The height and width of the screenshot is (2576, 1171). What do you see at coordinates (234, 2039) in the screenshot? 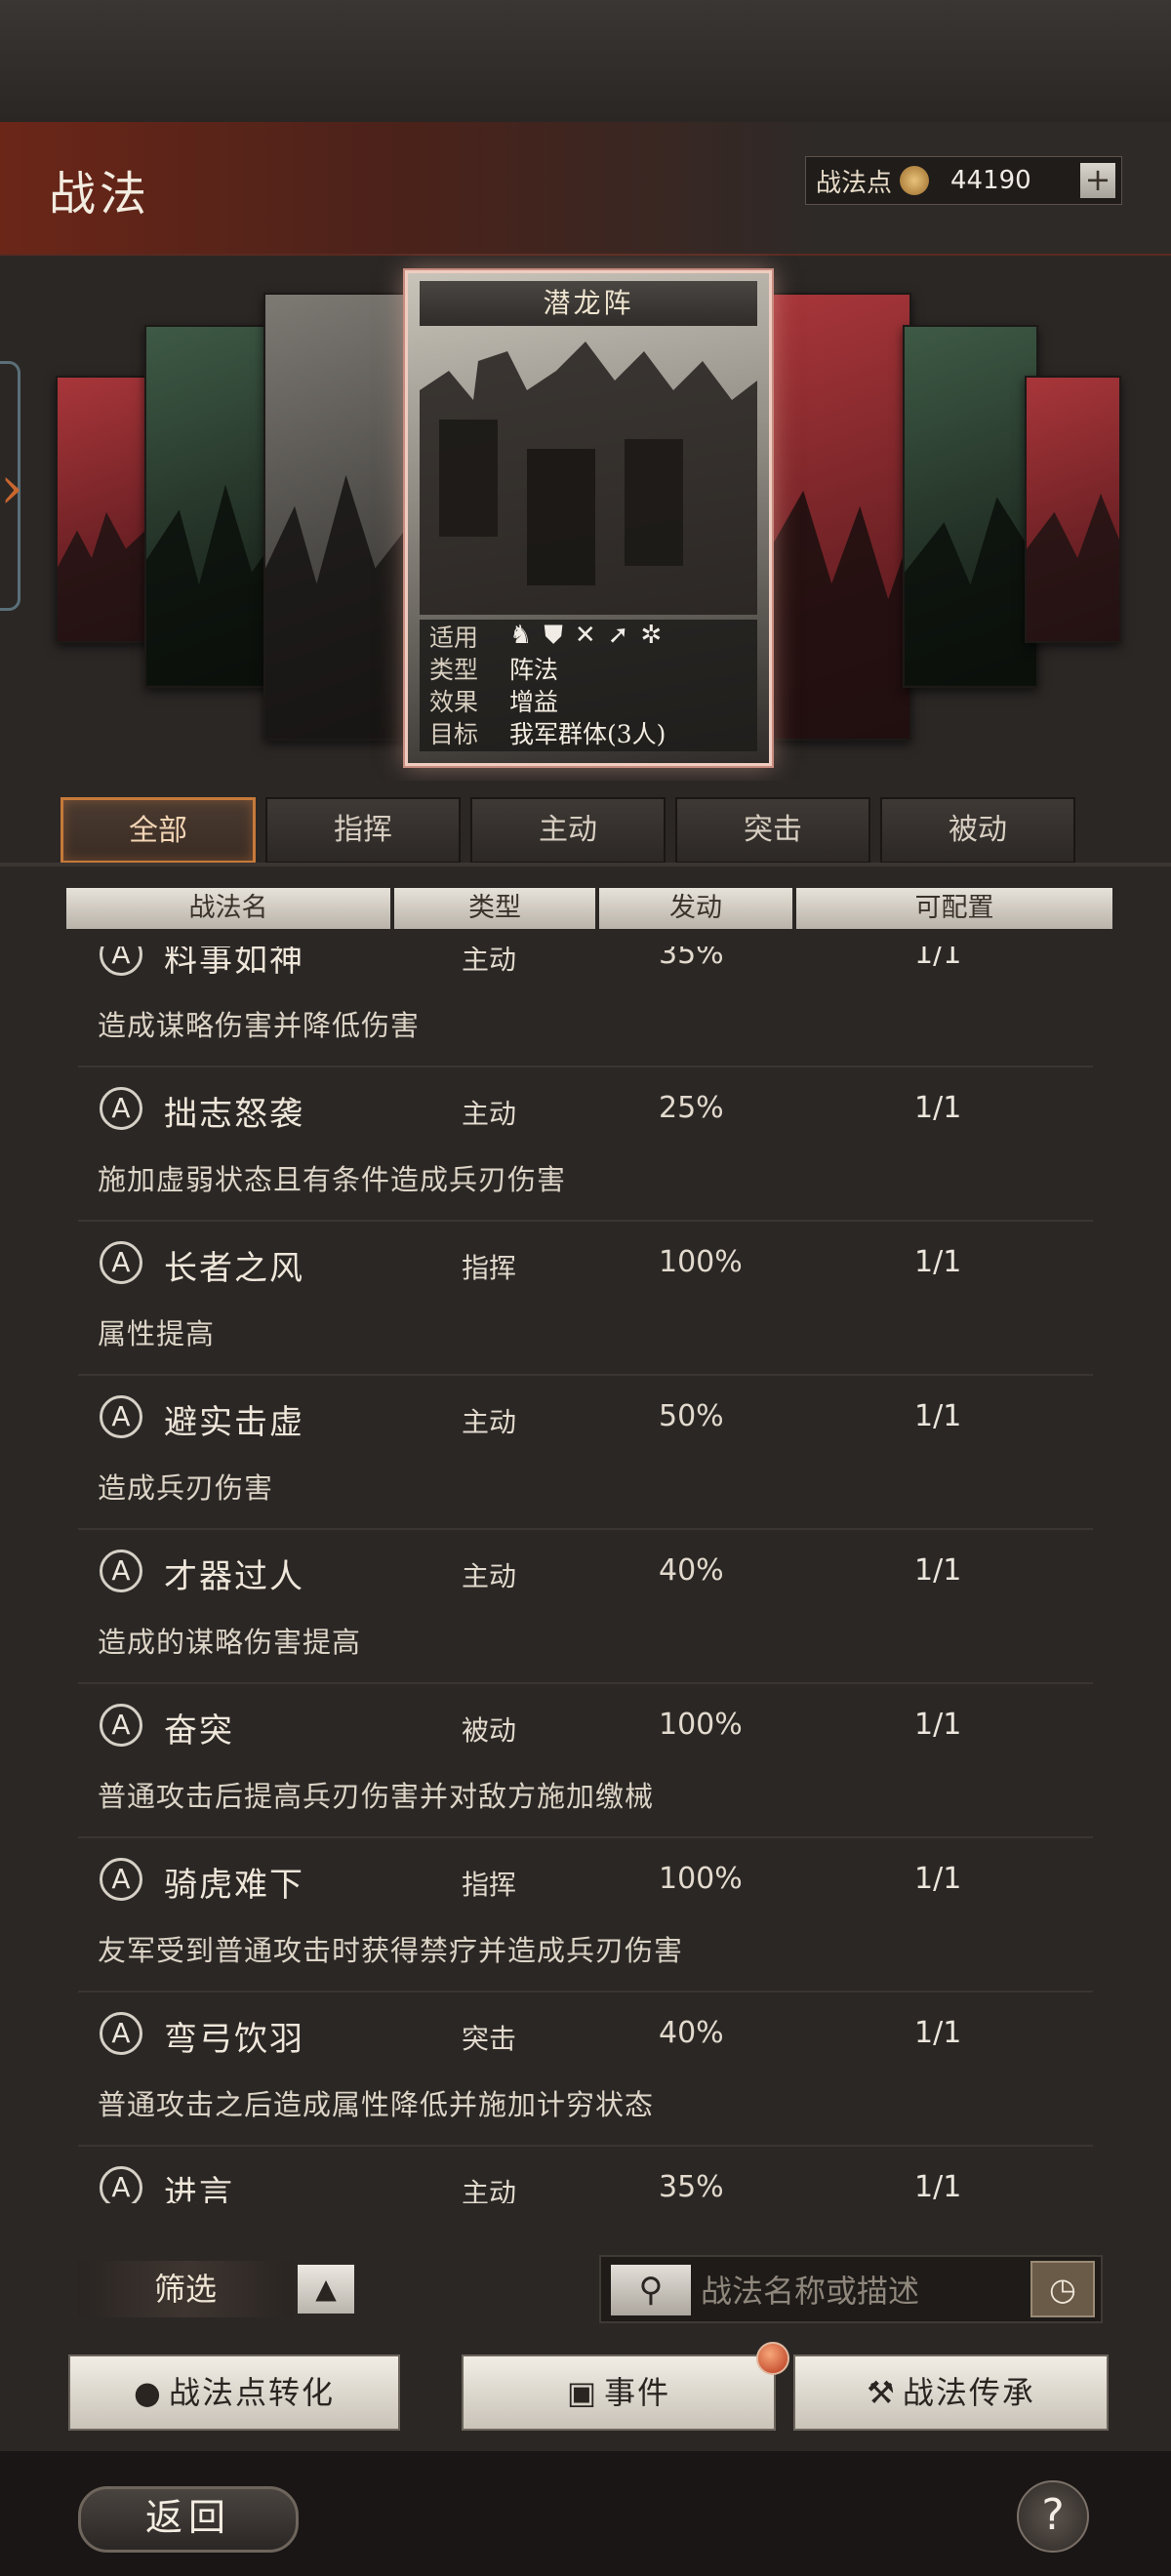
I see `skill-name: 弯弓饮羽` at bounding box center [234, 2039].